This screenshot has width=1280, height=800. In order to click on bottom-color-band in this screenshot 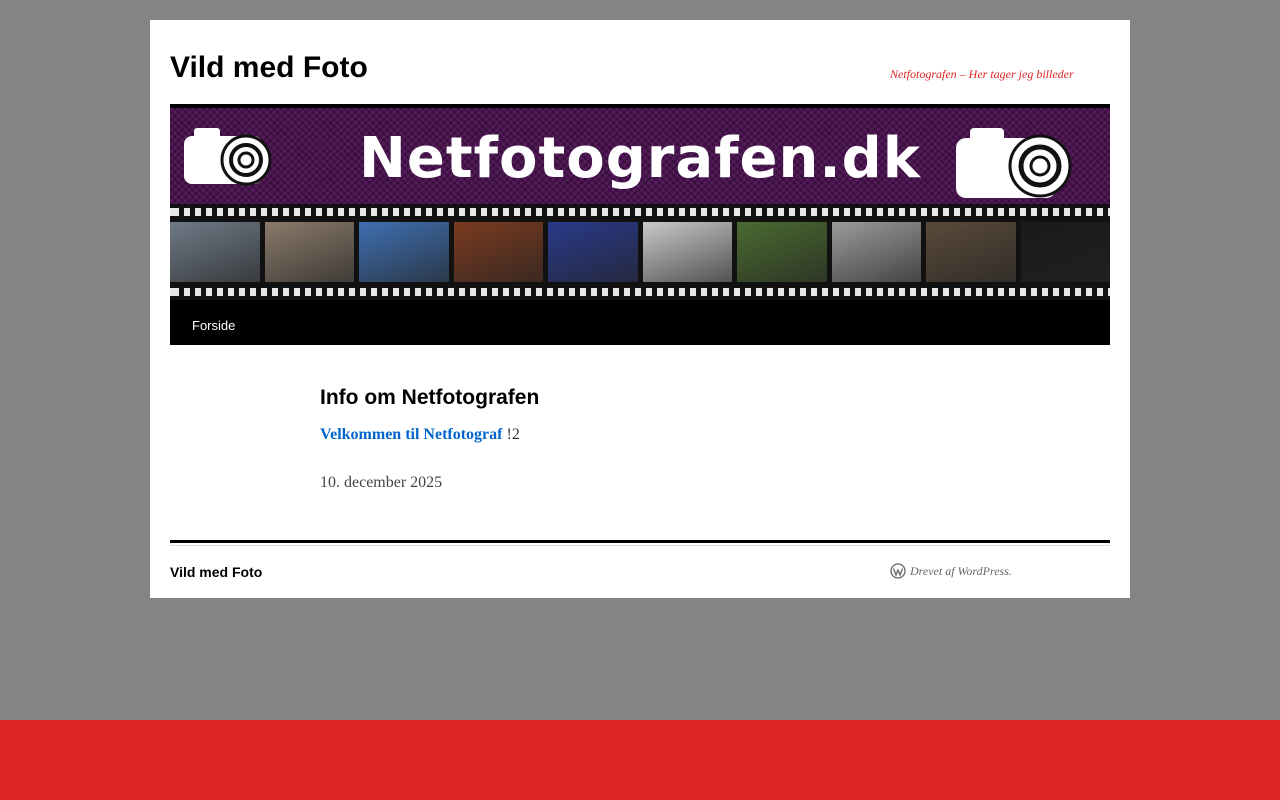, I will do `click(640, 760)`.